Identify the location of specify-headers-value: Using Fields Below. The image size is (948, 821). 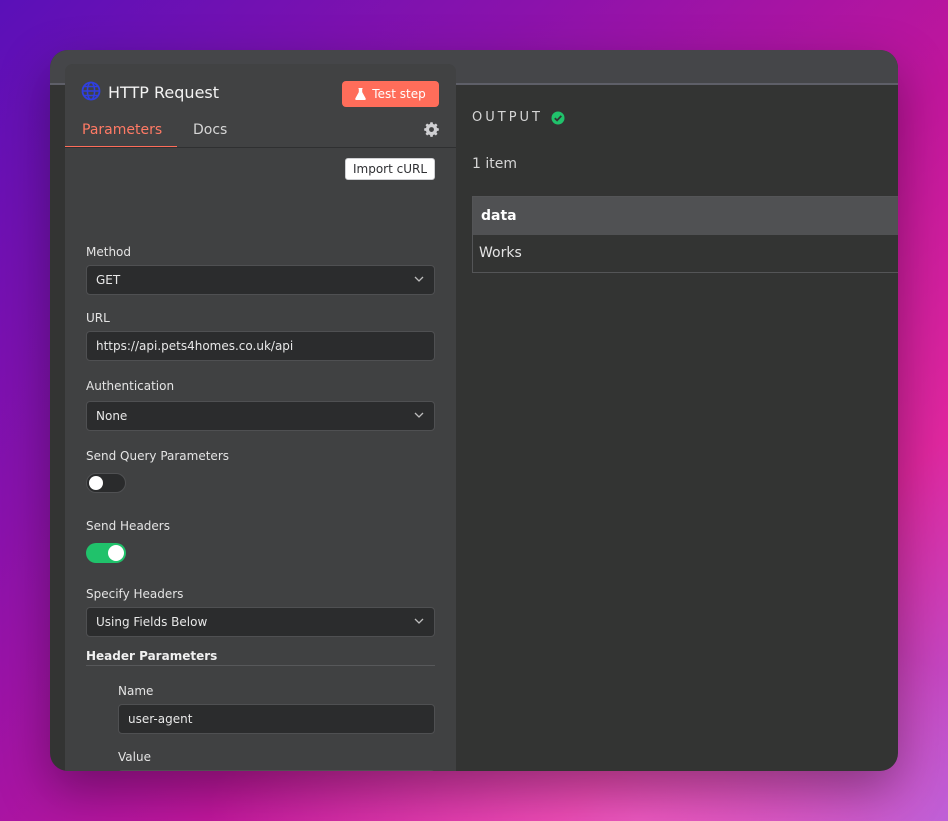
(152, 622).